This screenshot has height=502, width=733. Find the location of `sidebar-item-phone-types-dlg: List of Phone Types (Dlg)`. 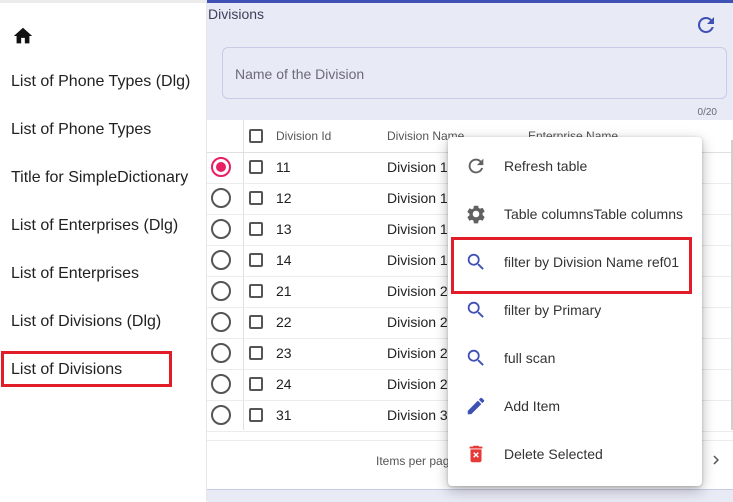

sidebar-item-phone-types-dlg: List of Phone Types (Dlg) is located at coordinates (100, 82).